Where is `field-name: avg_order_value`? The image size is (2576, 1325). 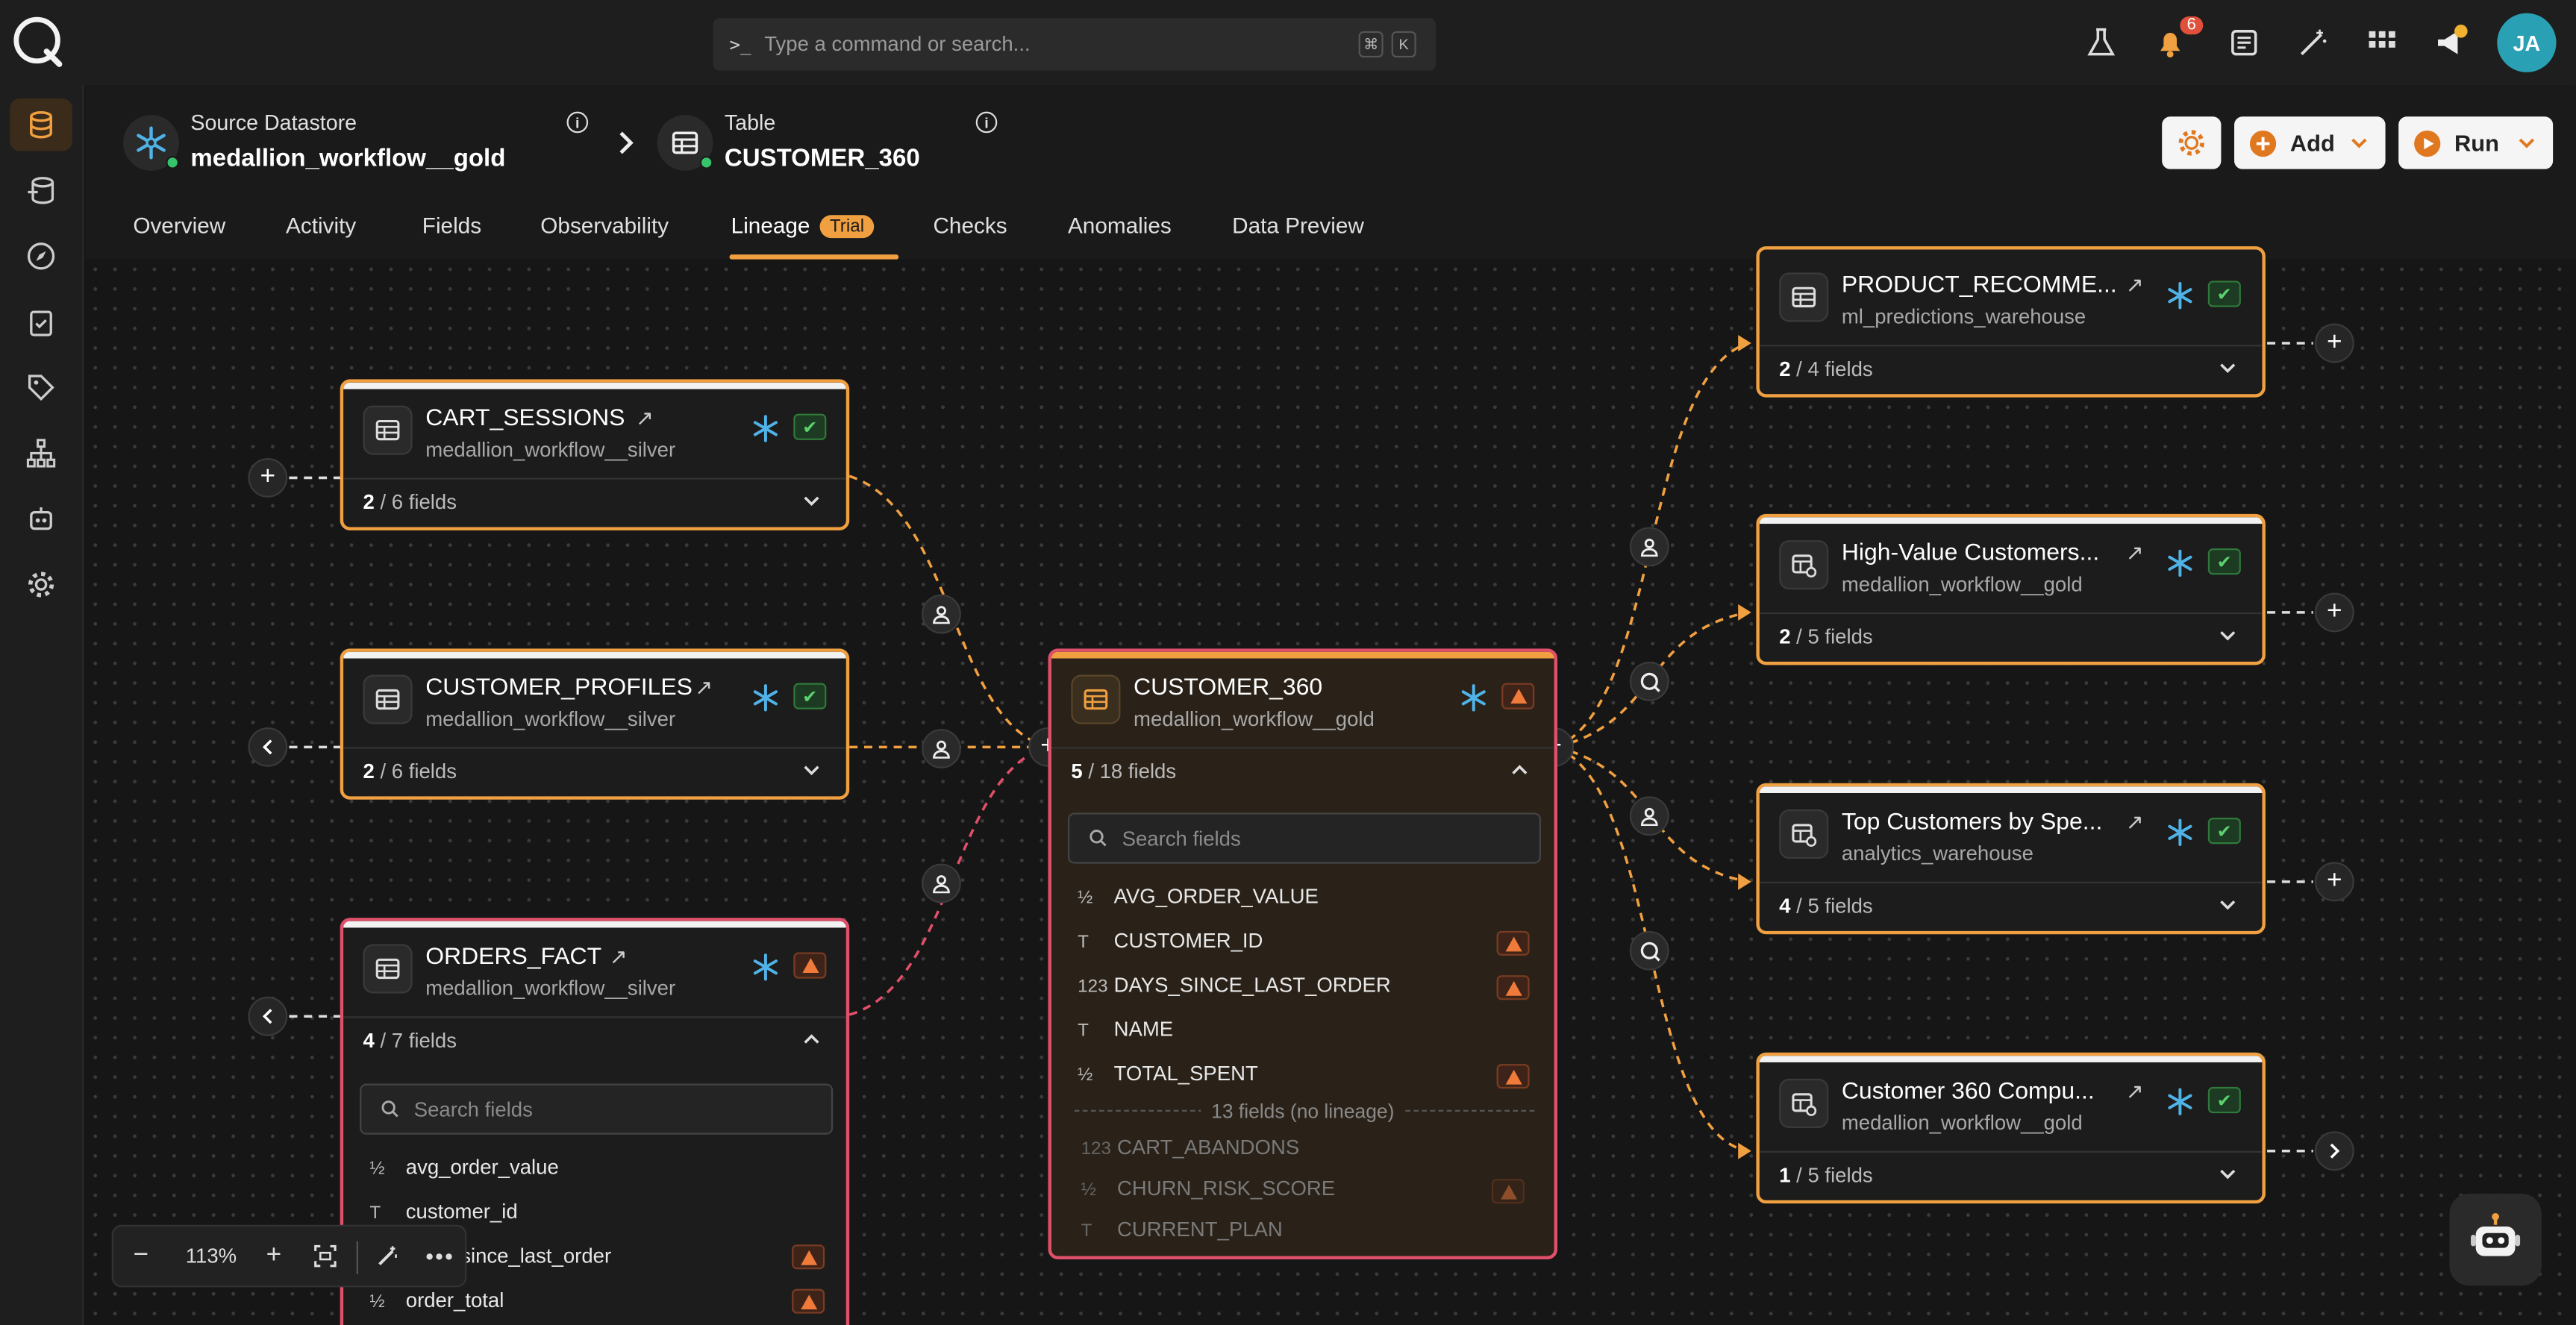
field-name: avg_order_value is located at coordinates (482, 1168).